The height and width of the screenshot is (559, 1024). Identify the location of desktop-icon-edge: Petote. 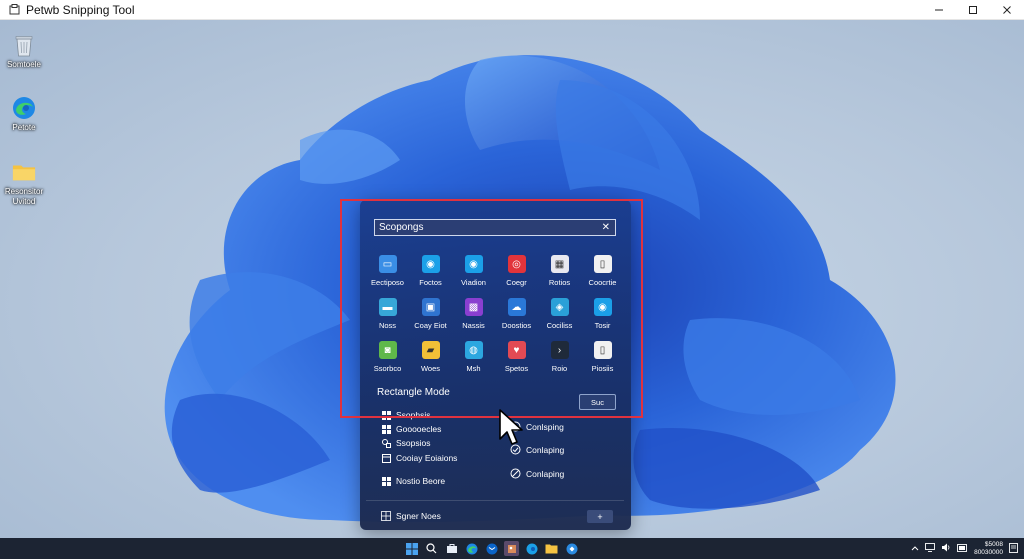
(24, 114).